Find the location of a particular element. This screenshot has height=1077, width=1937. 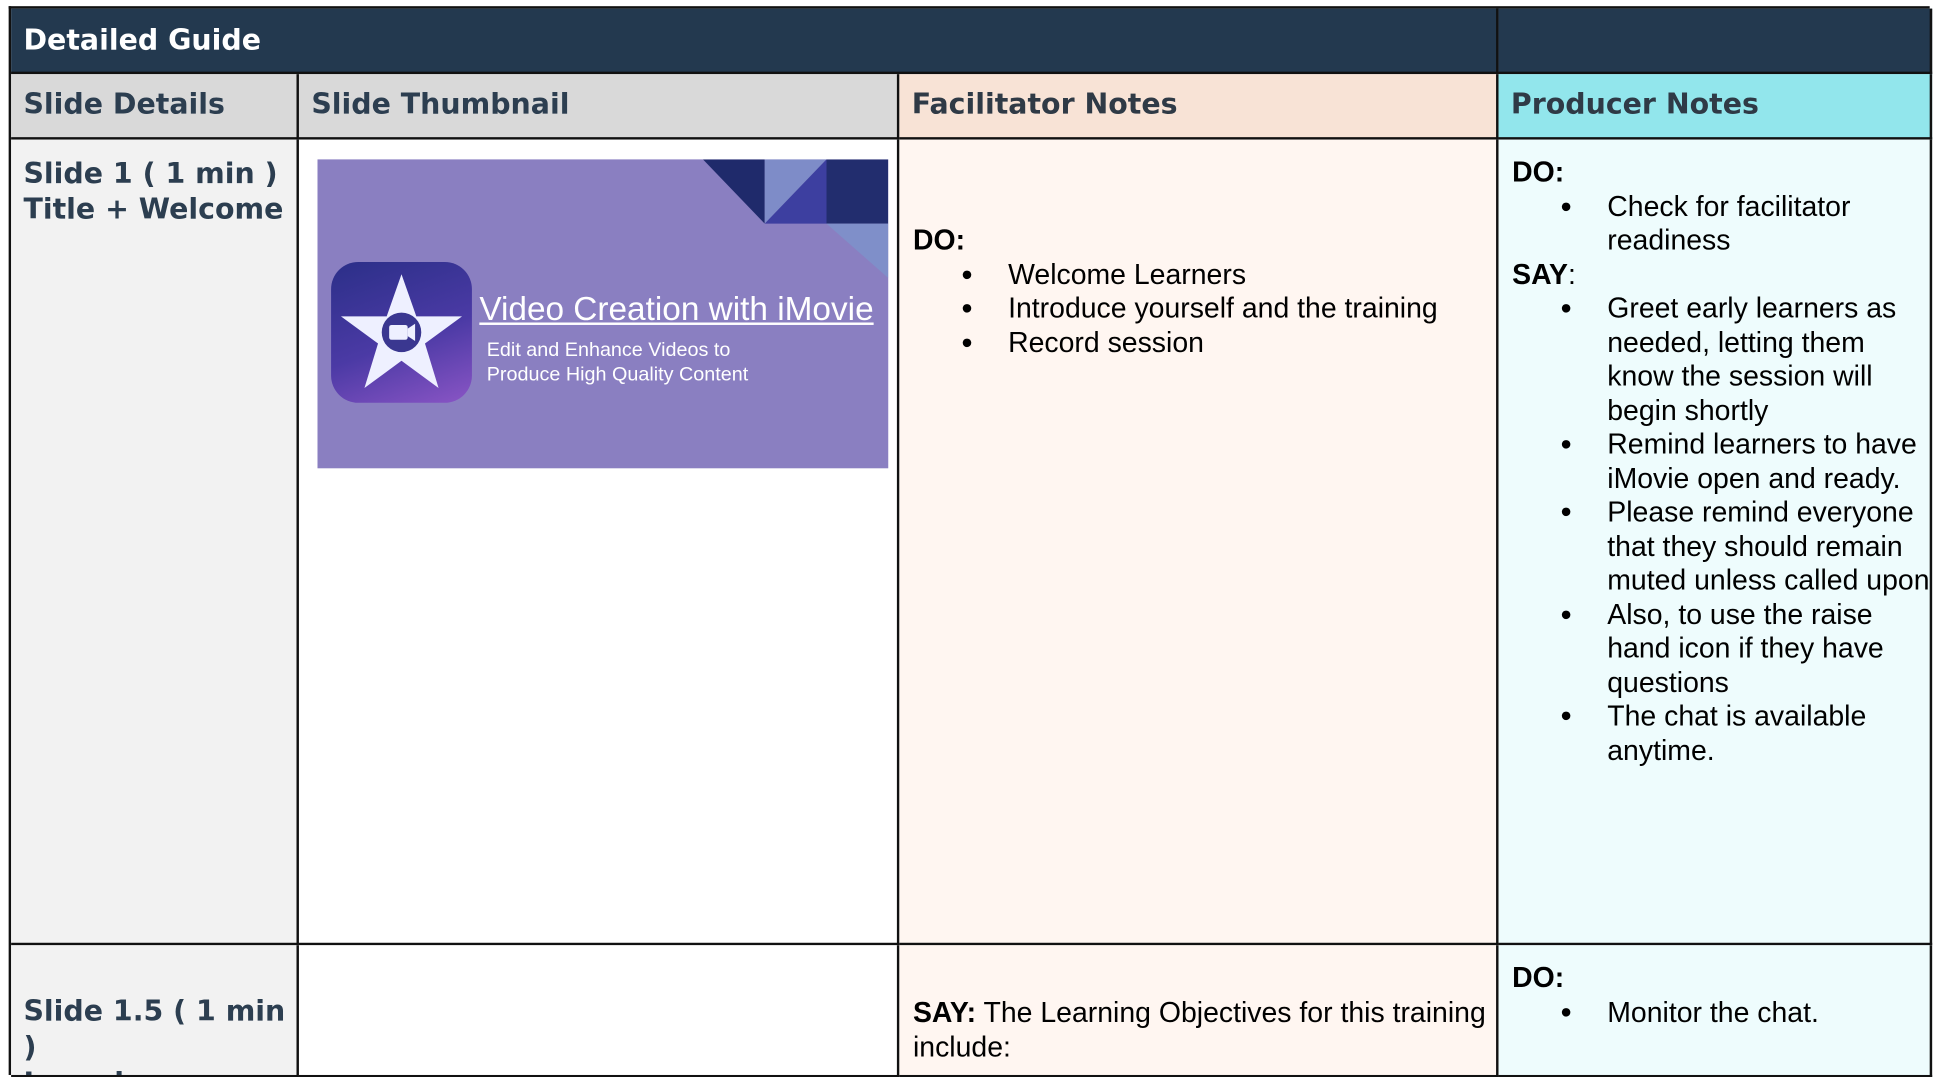

list-item: Introduce yourself and the training is located at coordinates (1204, 309).